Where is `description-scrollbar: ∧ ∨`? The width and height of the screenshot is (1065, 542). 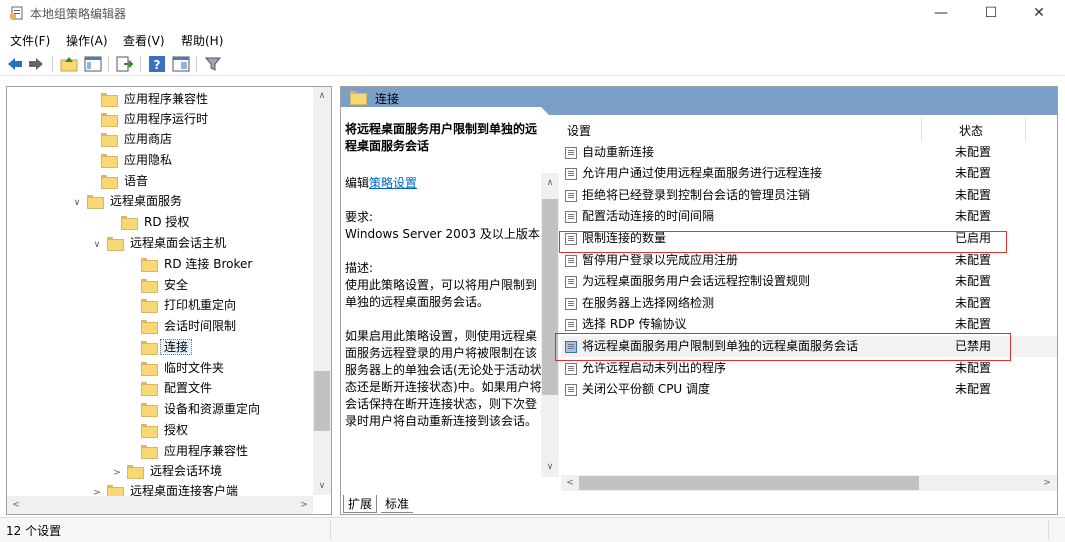
description-scrollbar: ∧ ∨ is located at coordinates (550, 325).